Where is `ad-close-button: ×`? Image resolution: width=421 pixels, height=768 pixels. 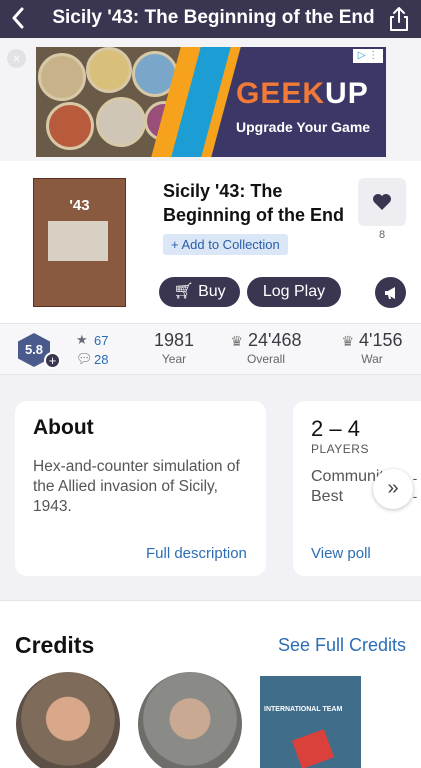 ad-close-button: × is located at coordinates (16, 58).